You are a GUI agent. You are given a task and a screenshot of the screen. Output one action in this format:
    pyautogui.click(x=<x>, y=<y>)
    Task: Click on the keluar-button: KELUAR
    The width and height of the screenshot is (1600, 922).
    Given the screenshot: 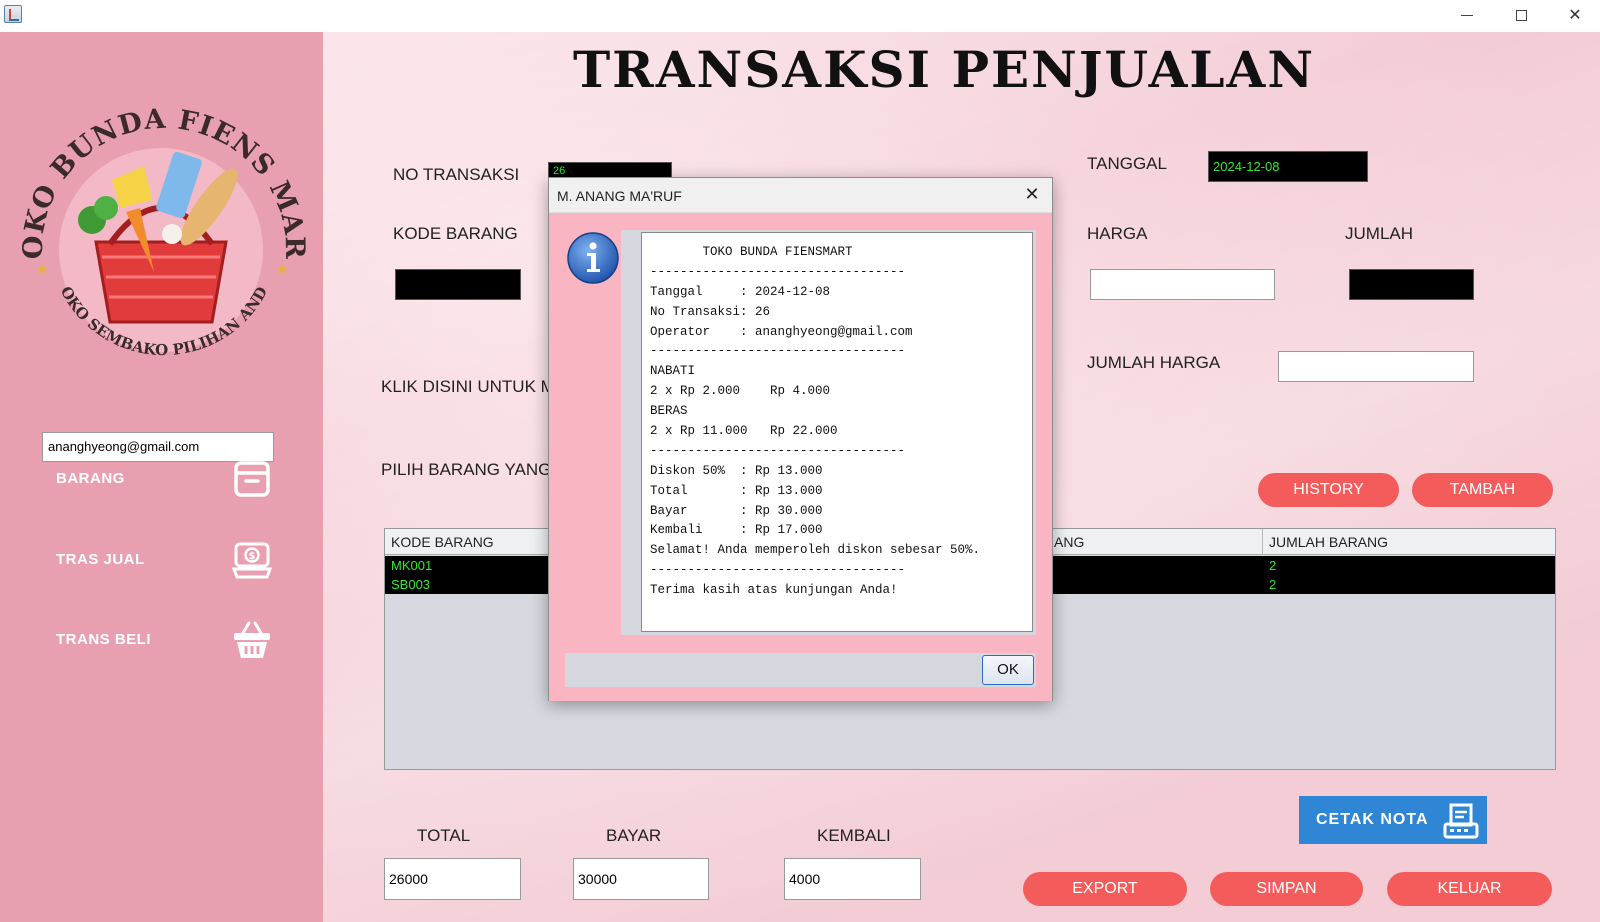 What is the action you would take?
    pyautogui.click(x=1469, y=889)
    